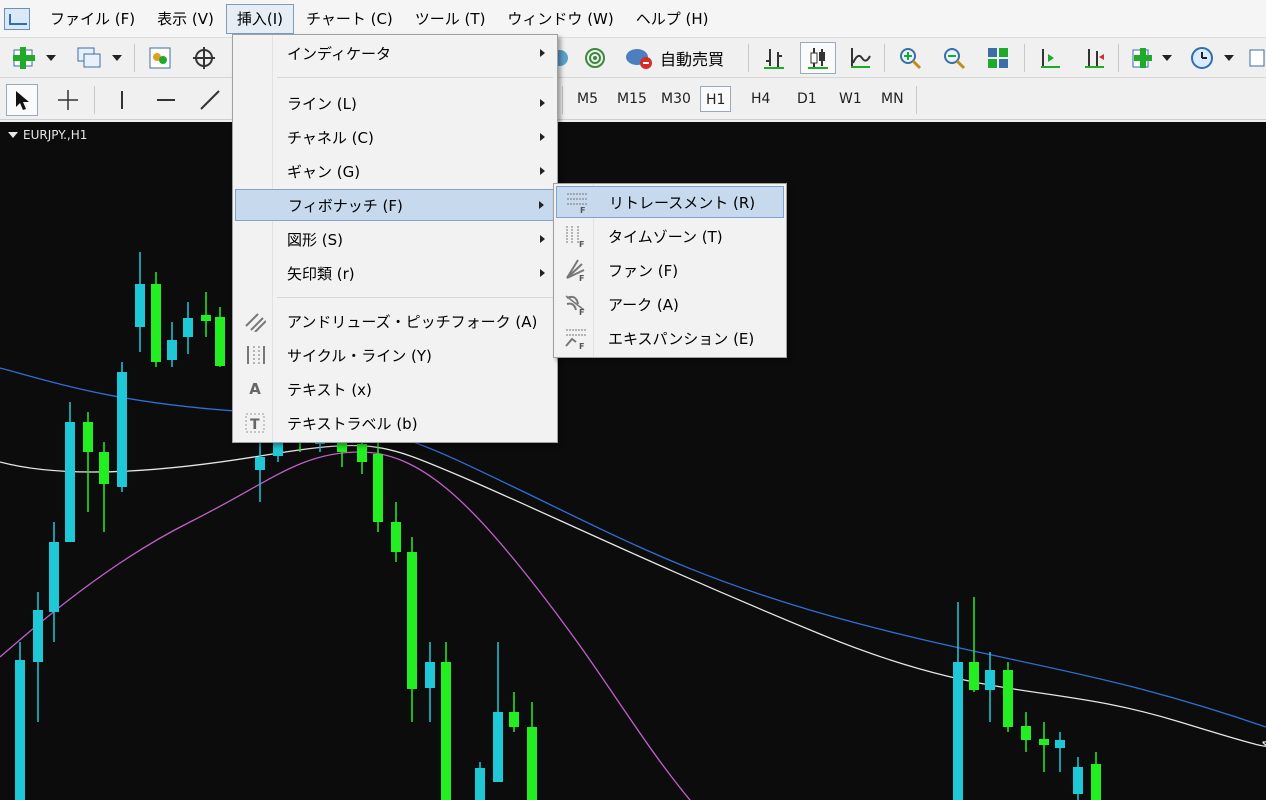 Image resolution: width=1266 pixels, height=800 pixels. Describe the element at coordinates (860, 58) in the screenshot. I see `line-chart-icon` at that location.